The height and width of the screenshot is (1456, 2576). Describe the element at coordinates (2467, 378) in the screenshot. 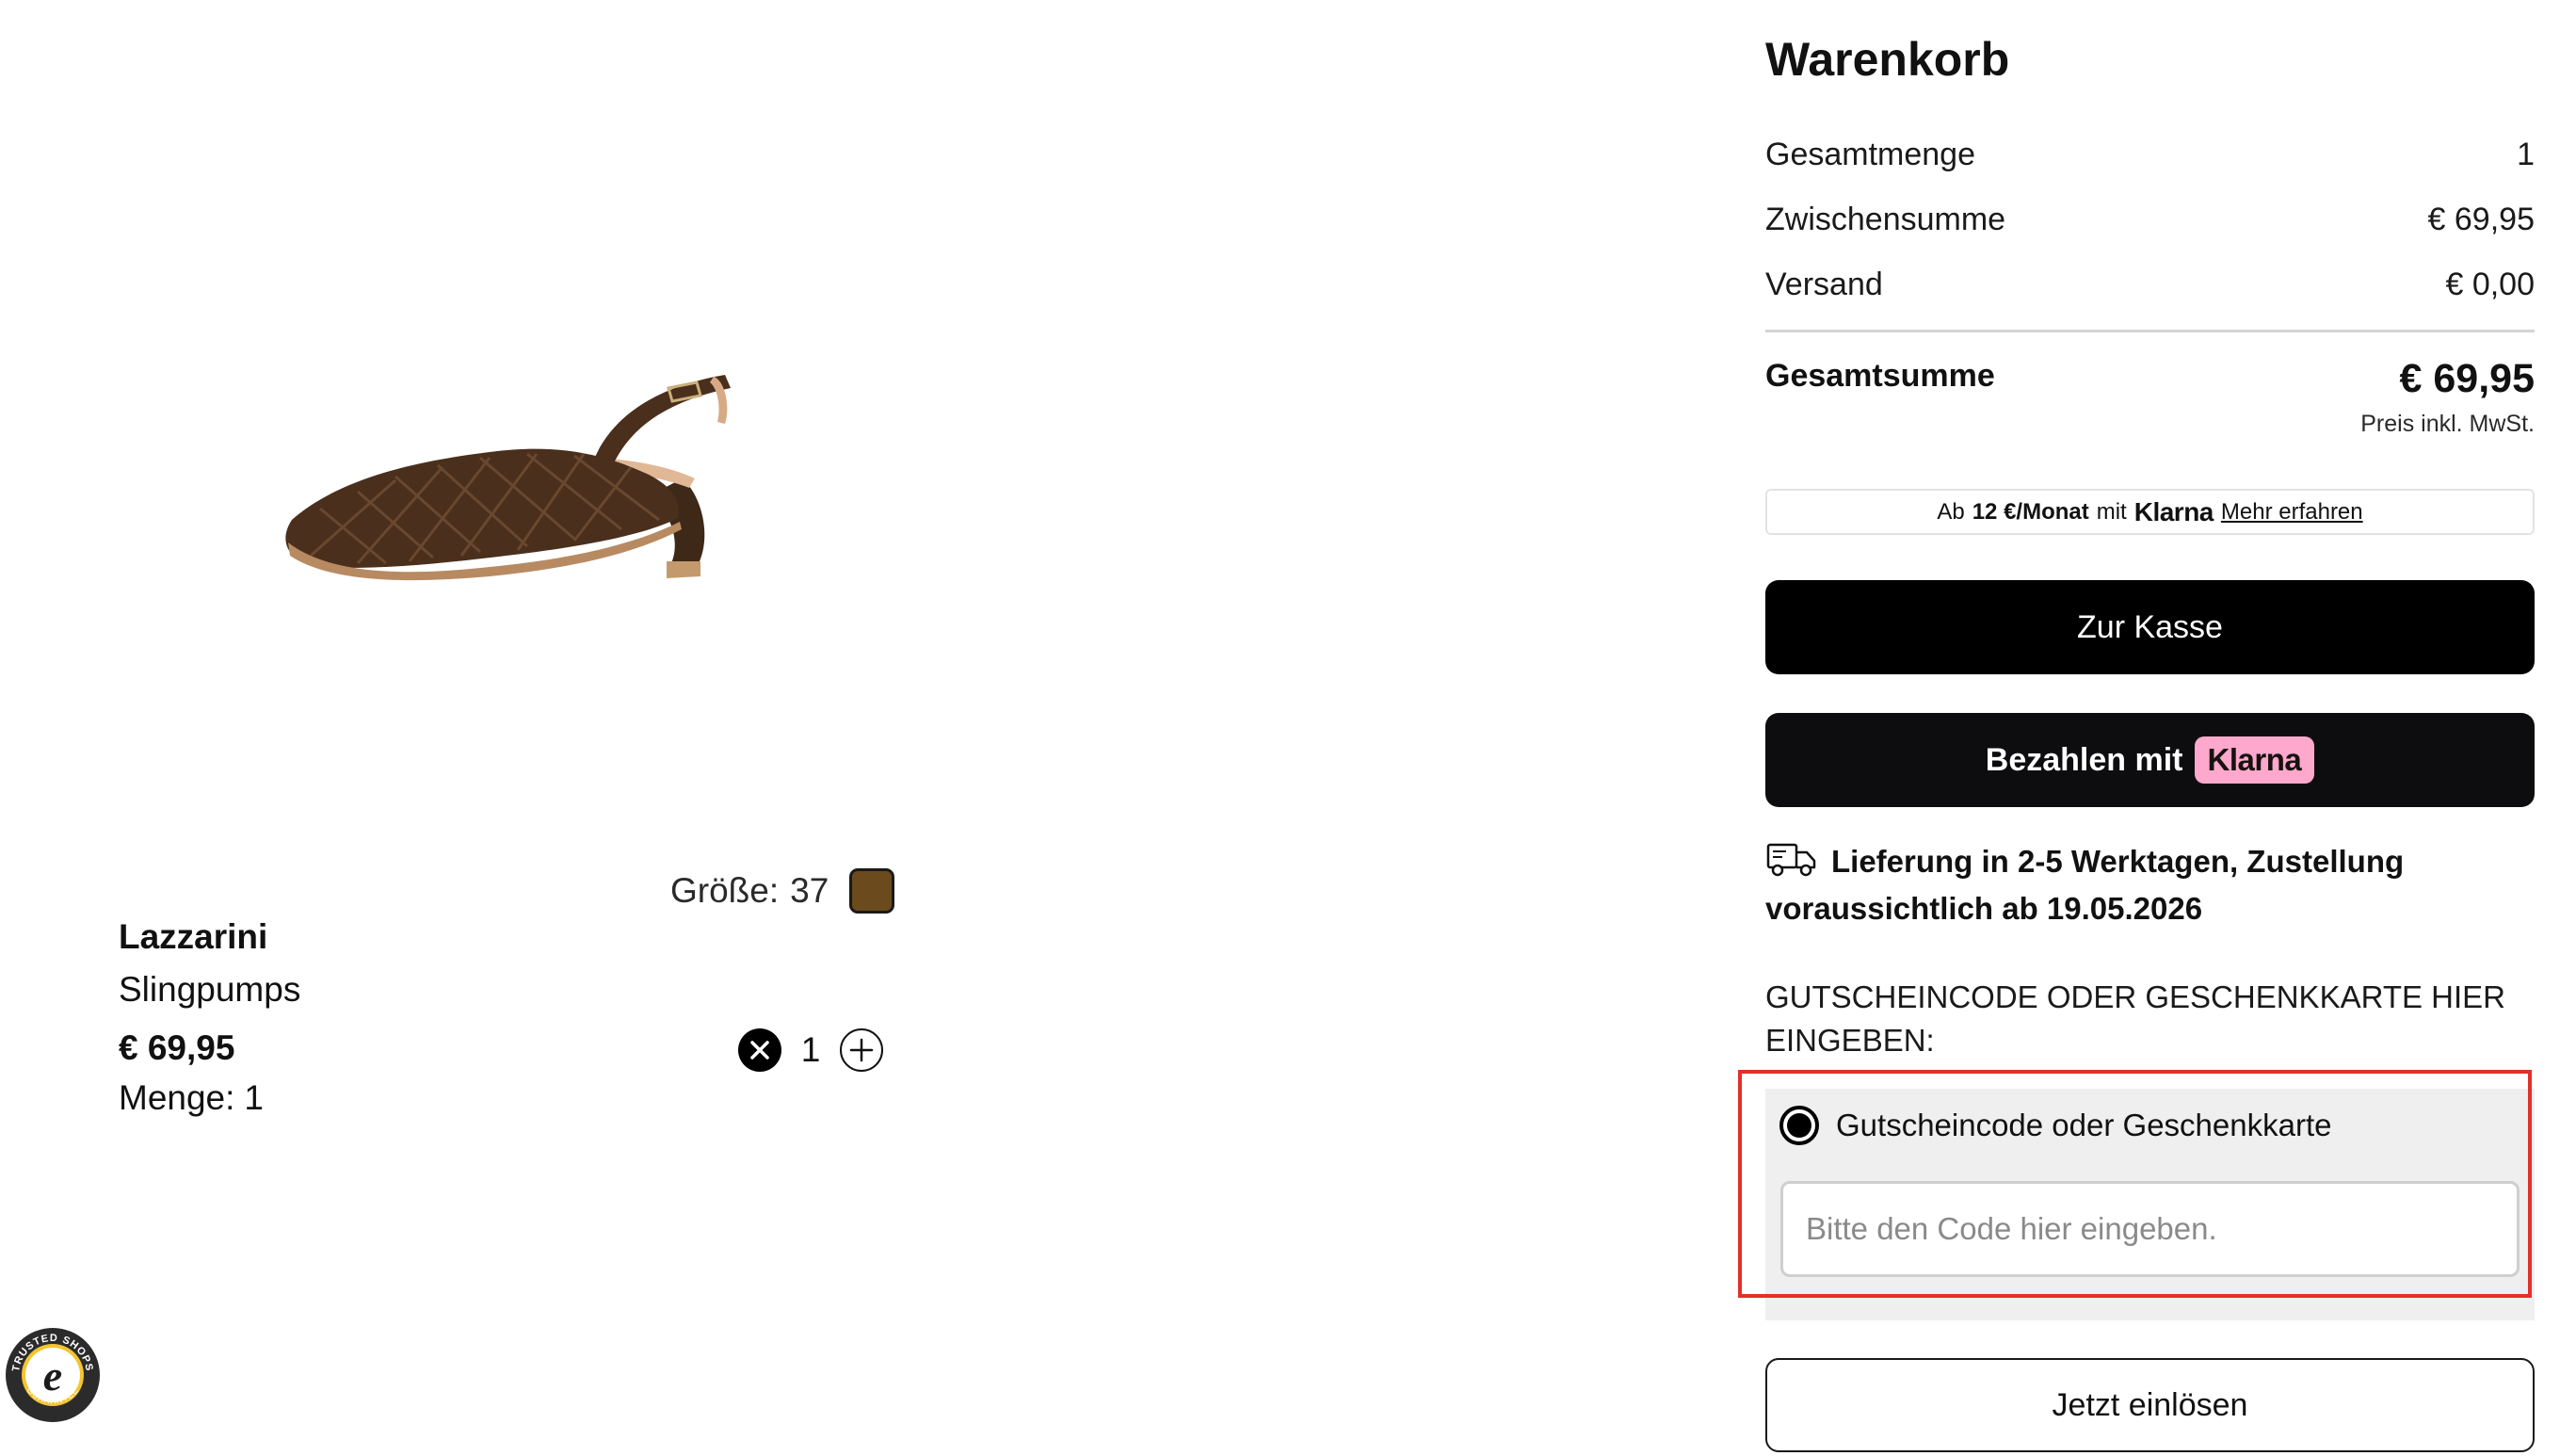

I see `total-value: € 69,95` at that location.